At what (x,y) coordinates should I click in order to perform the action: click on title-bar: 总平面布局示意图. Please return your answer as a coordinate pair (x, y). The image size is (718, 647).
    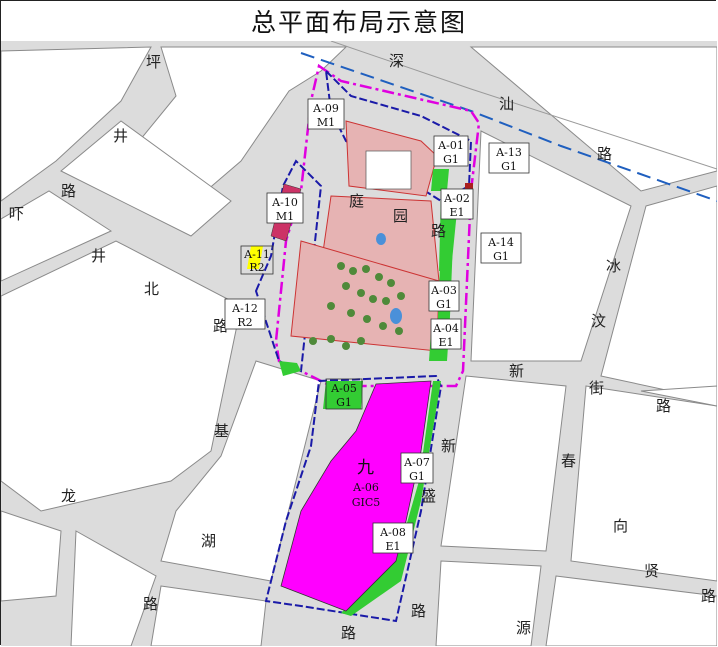
    Looking at the image, I should click on (359, 21).